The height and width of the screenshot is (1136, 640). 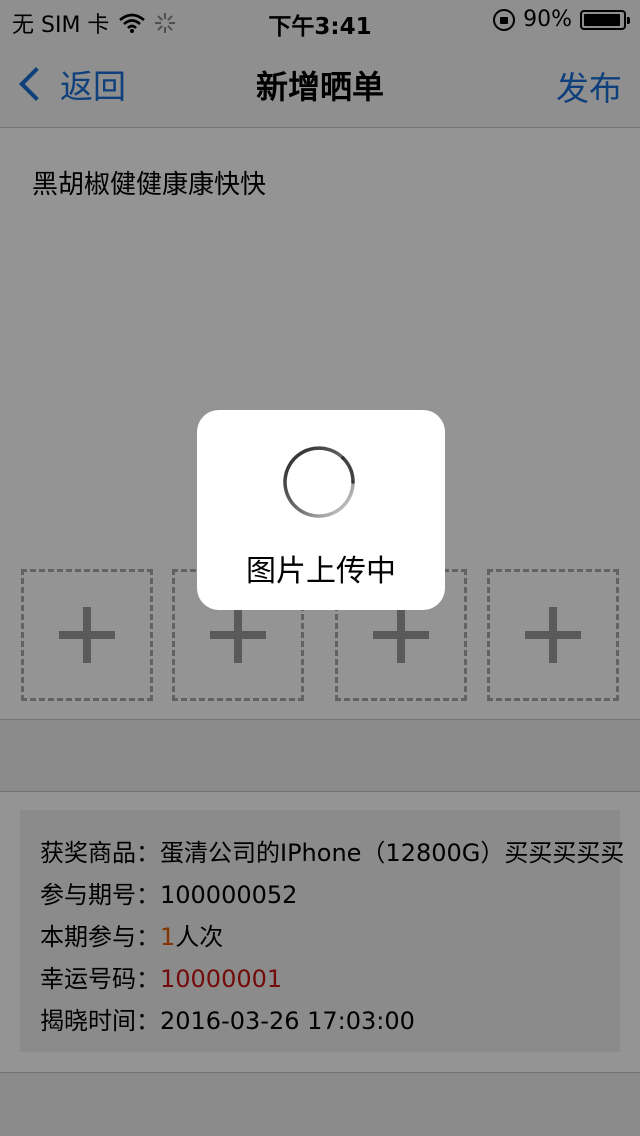 I want to click on hud-message: 图片上传中, so click(x=321, y=571).